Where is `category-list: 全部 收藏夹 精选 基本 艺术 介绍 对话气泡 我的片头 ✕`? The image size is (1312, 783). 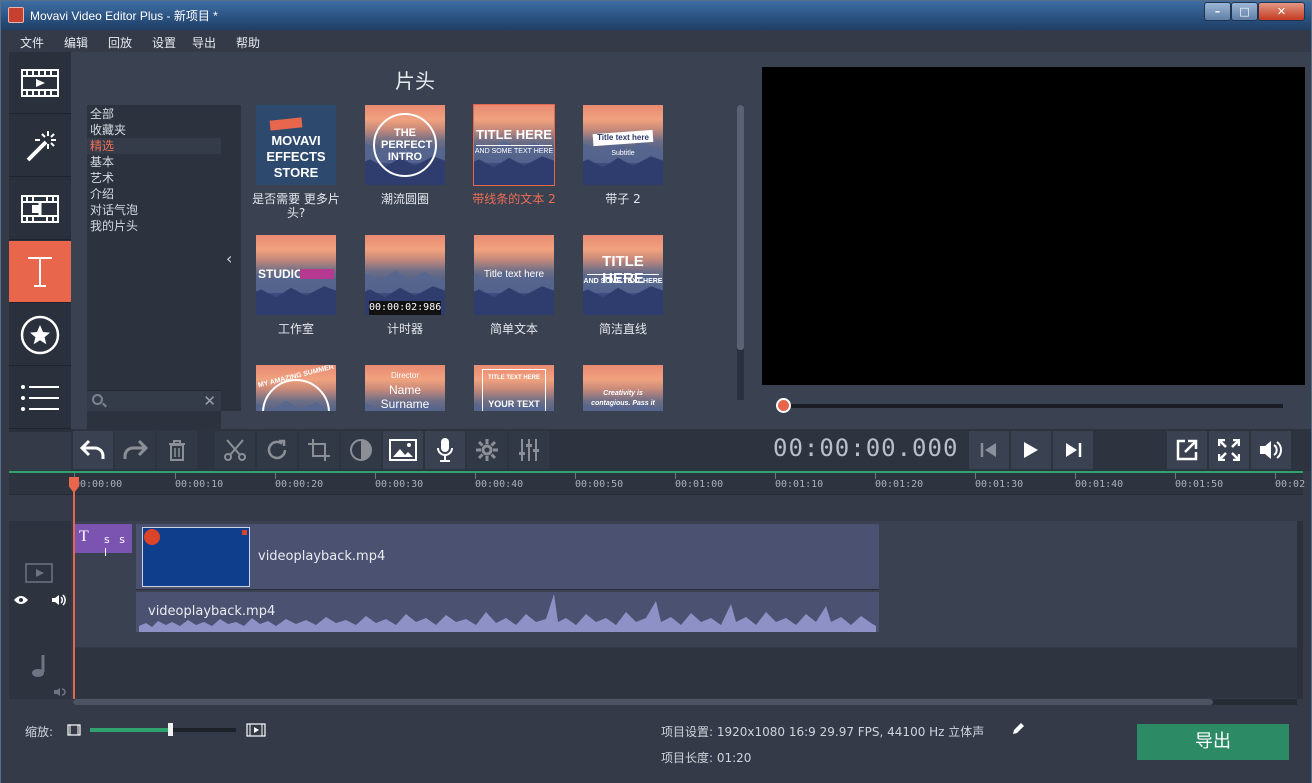
category-list: 全部 收藏夹 精选 基本 艺术 介绍 对话气泡 我的片头 ✕ is located at coordinates (154, 282).